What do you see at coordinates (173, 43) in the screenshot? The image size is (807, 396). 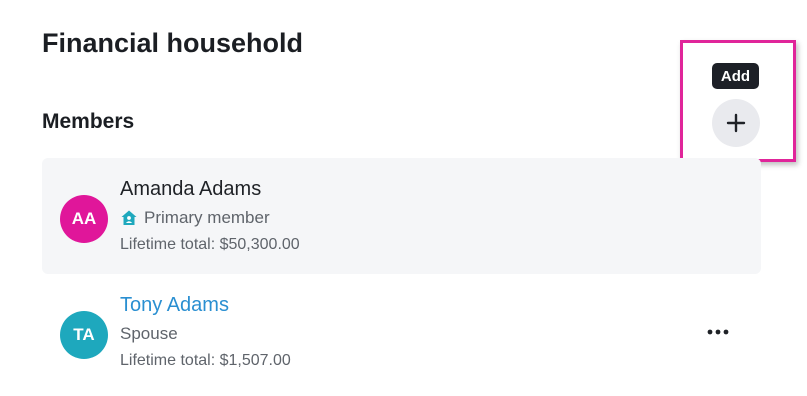 I see `page-title: Financial household` at bounding box center [173, 43].